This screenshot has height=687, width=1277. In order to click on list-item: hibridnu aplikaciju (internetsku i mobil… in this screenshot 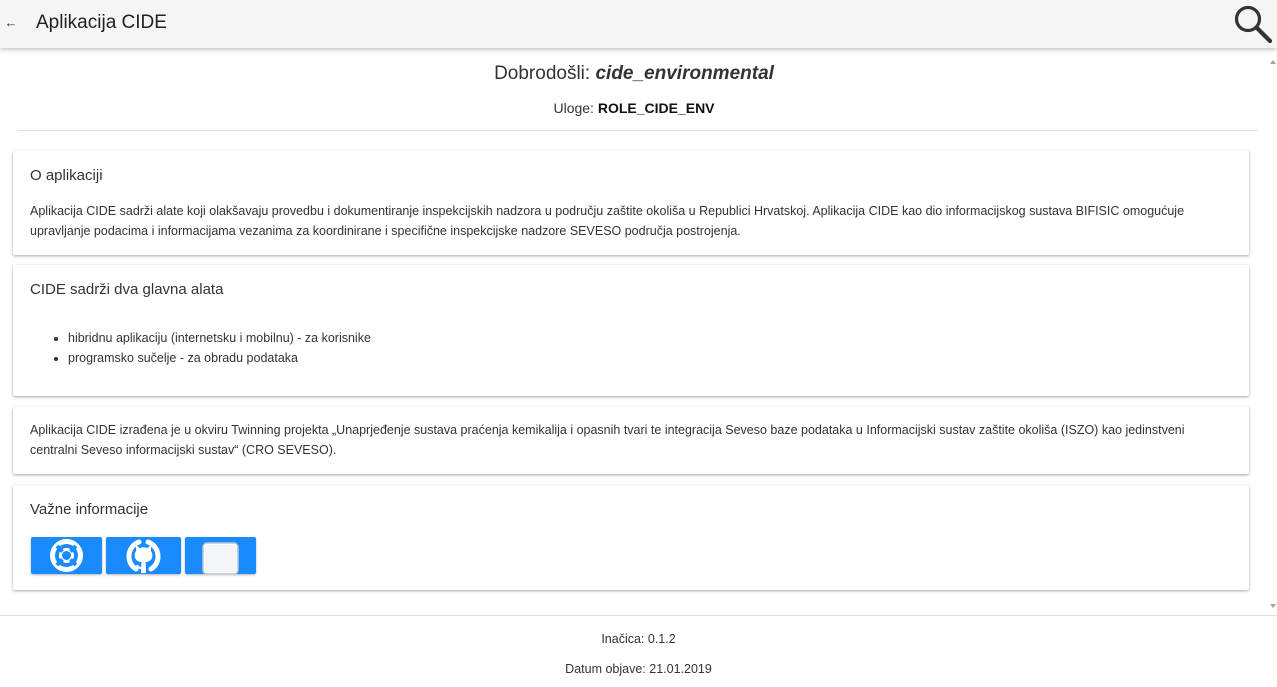, I will do `click(219, 338)`.